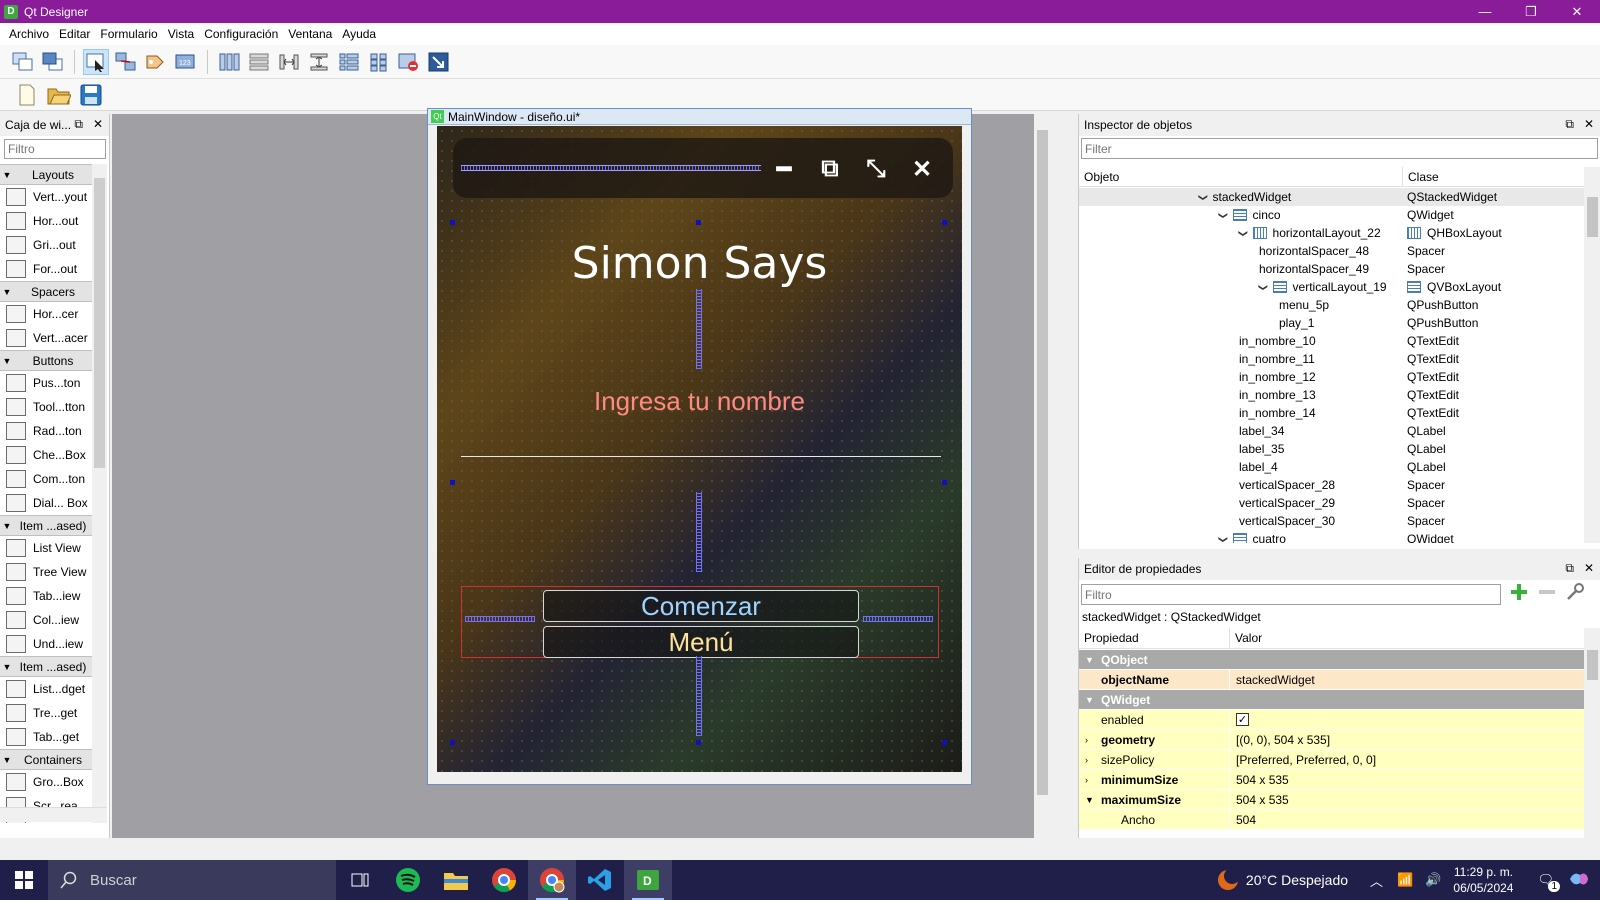 This screenshot has width=1600, height=900. Describe the element at coordinates (24, 880) in the screenshot. I see `start-button` at that location.